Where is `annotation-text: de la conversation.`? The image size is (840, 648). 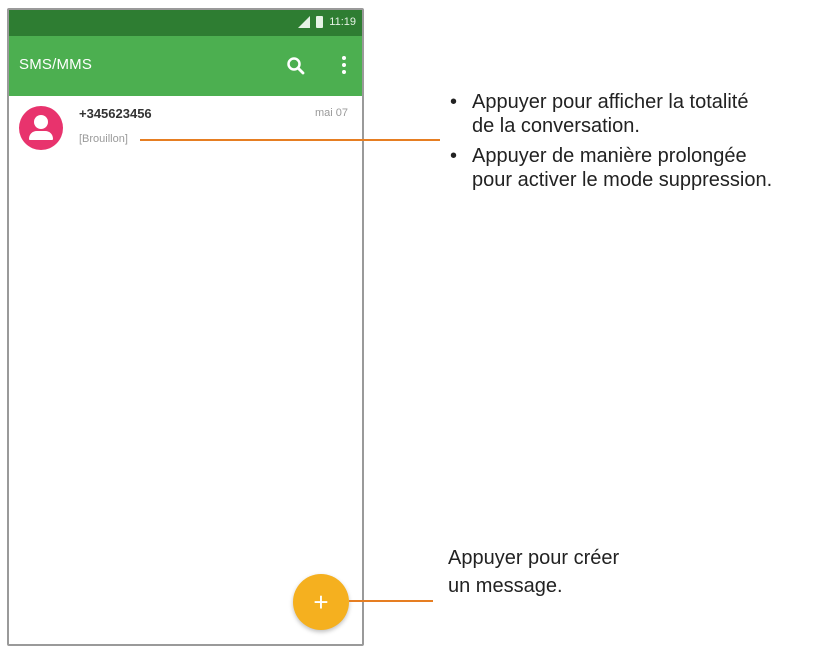
annotation-text: de la conversation. is located at coordinates (556, 126).